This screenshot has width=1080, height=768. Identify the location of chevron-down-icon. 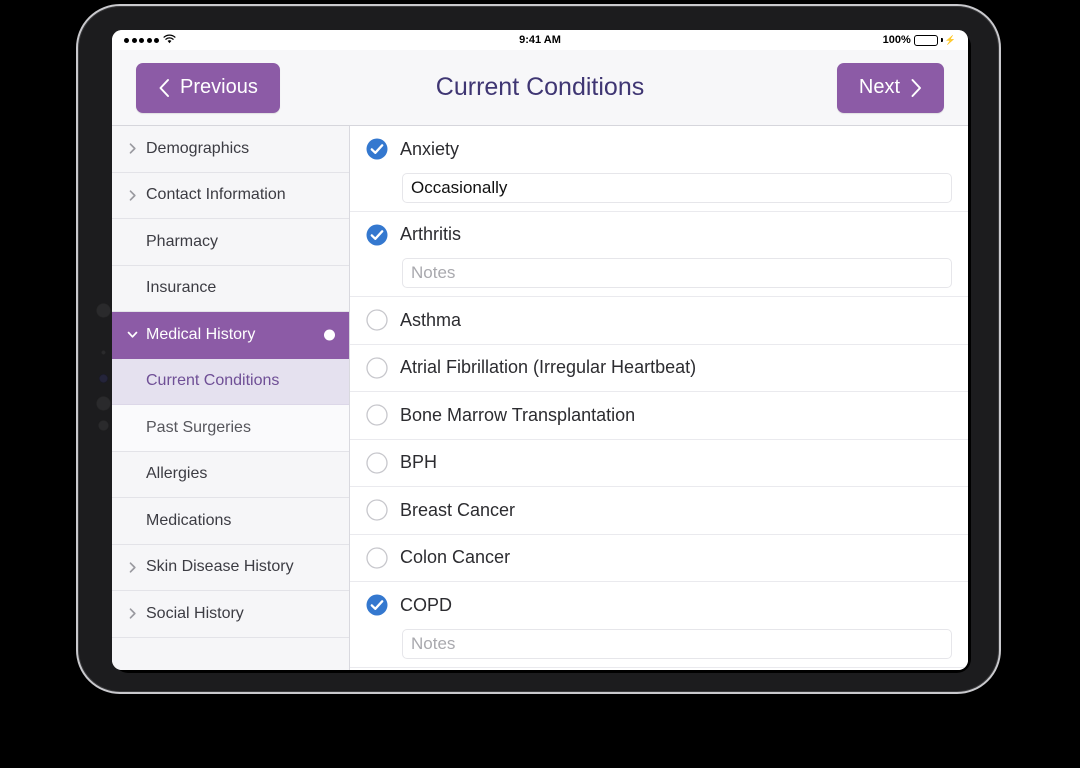
(132, 334).